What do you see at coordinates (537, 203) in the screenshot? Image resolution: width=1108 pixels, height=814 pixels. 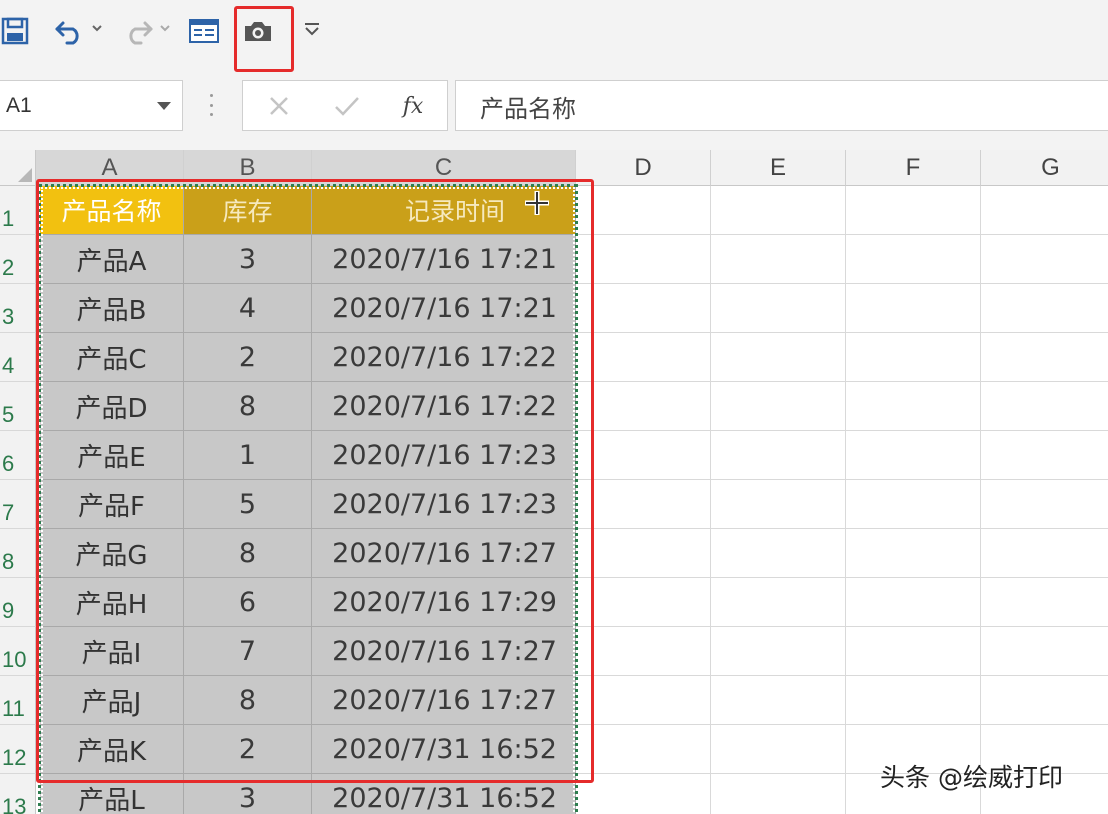 I see `cross-cursor-icon` at bounding box center [537, 203].